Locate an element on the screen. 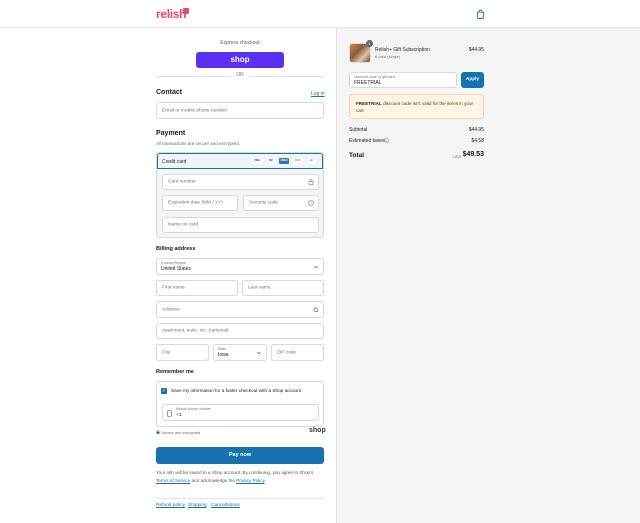 Image resolution: width=640 pixels, height=523 pixels. billing-address-heading: Billing address is located at coordinates (176, 249).